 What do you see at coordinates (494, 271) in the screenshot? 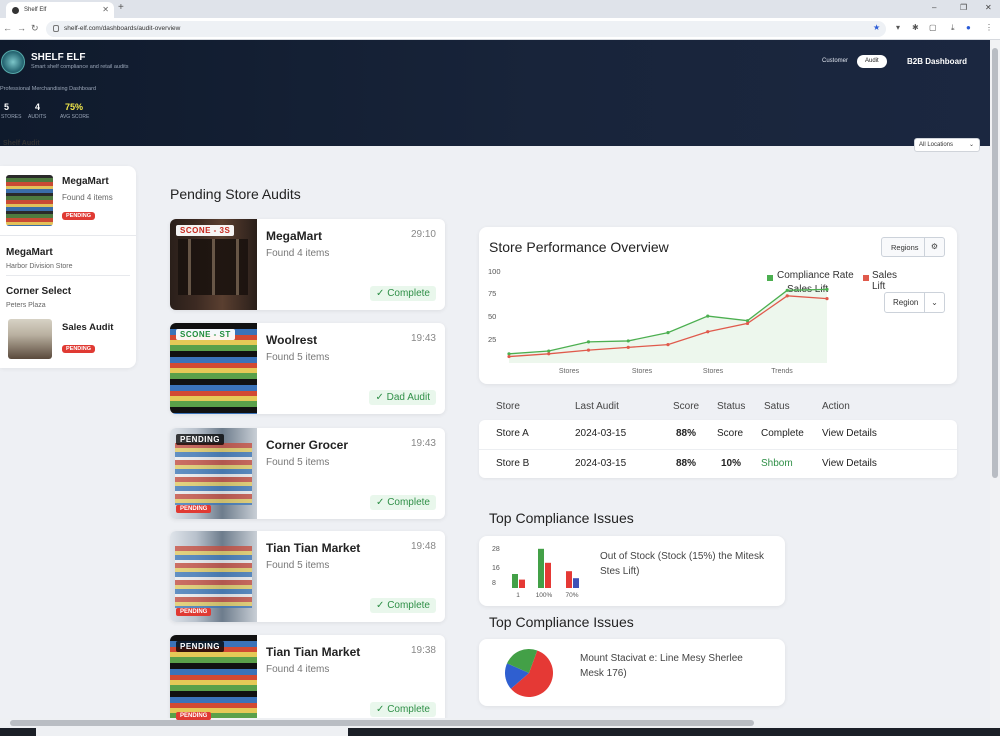
I see `y-tick-label: 100` at bounding box center [494, 271].